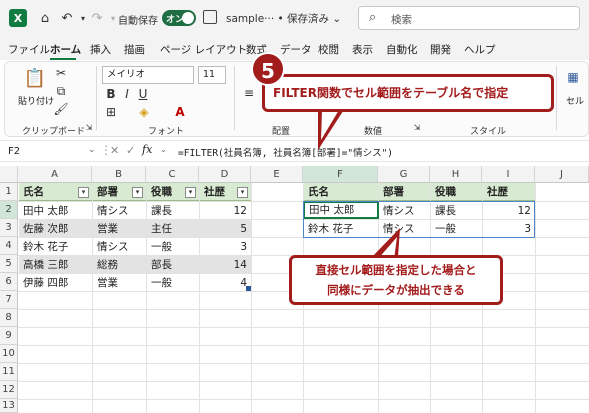 The height and width of the screenshot is (413, 589). Describe the element at coordinates (9, 354) in the screenshot. I see `row-header-10: 10` at that location.